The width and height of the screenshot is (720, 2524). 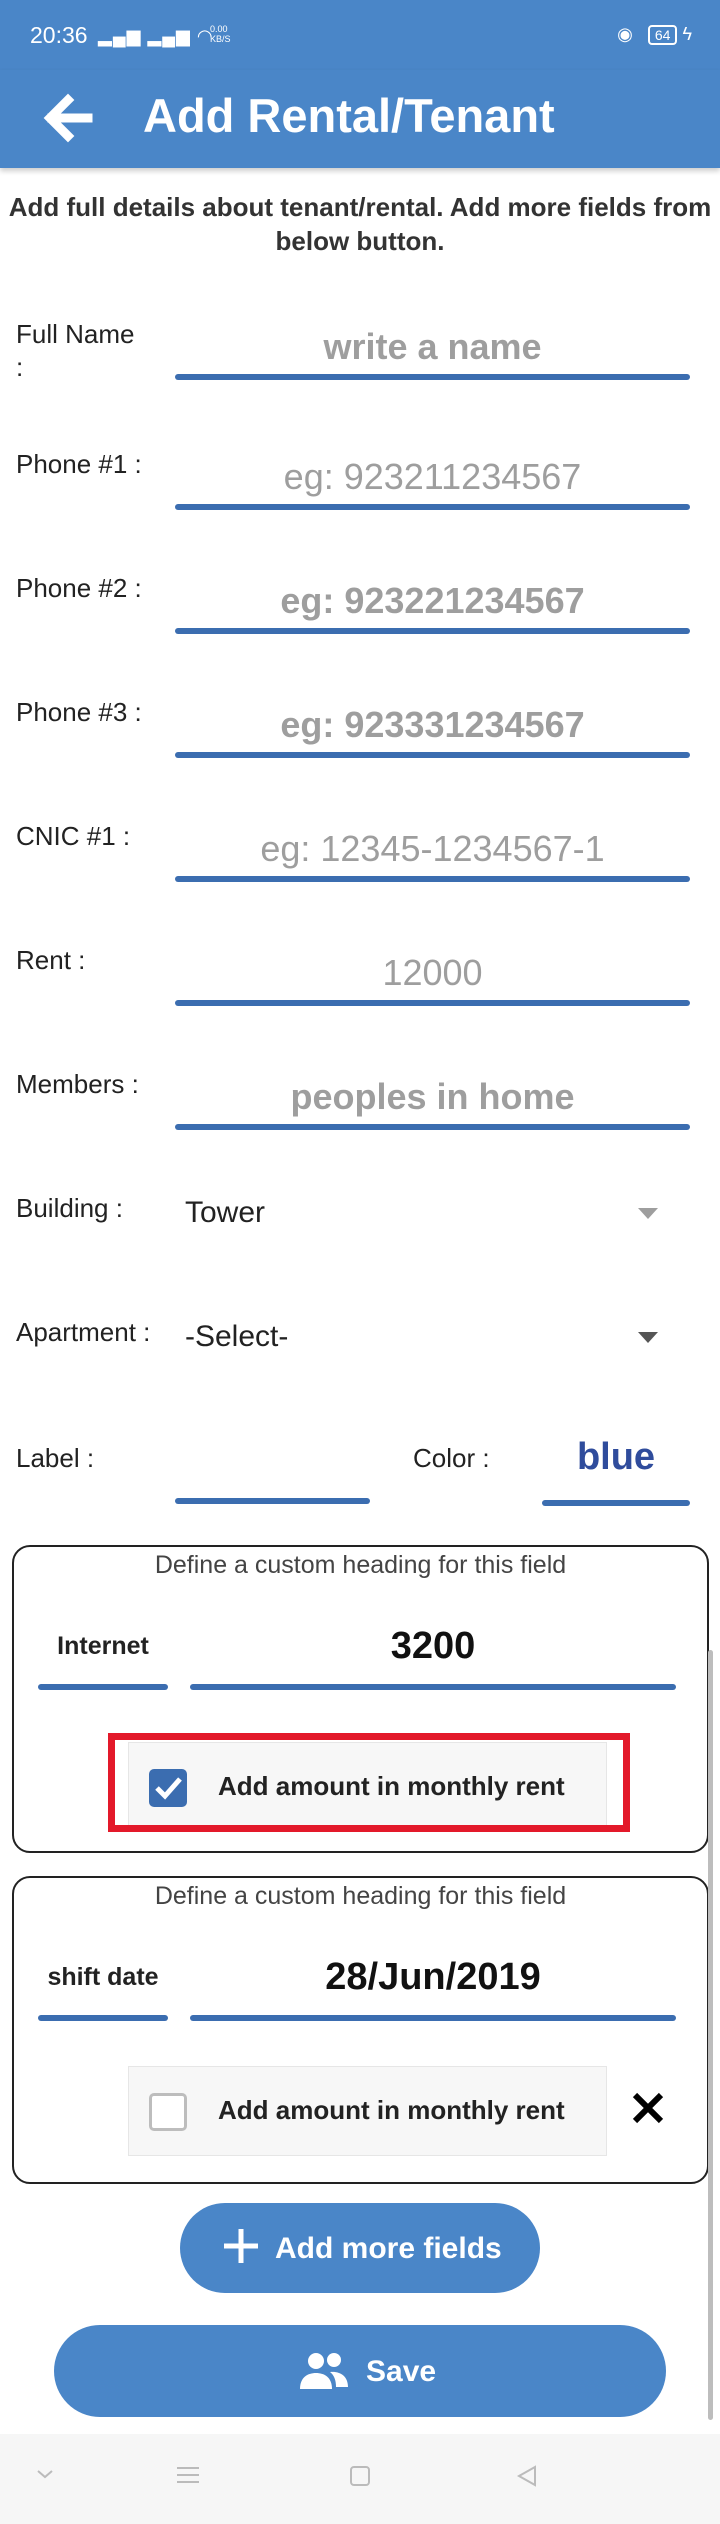 I want to click on rent-underline, so click(x=432, y=1003).